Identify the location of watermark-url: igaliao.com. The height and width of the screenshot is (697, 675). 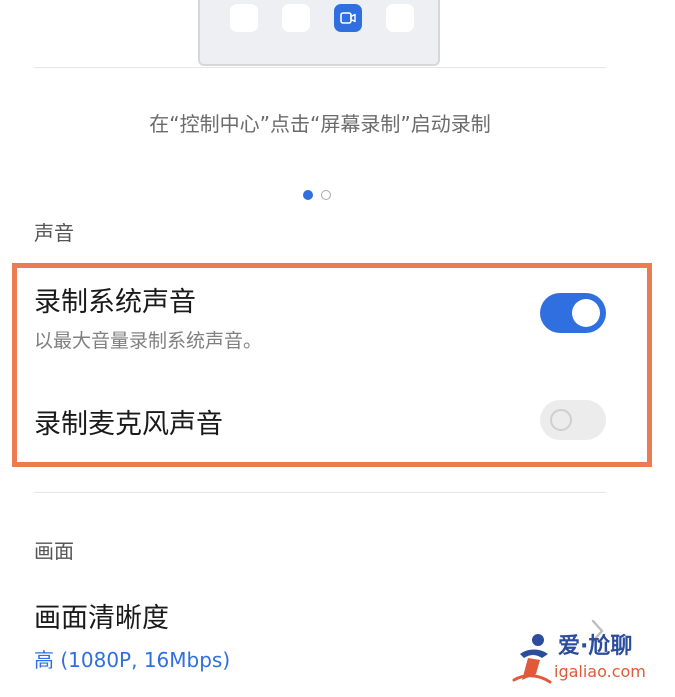
(600, 671).